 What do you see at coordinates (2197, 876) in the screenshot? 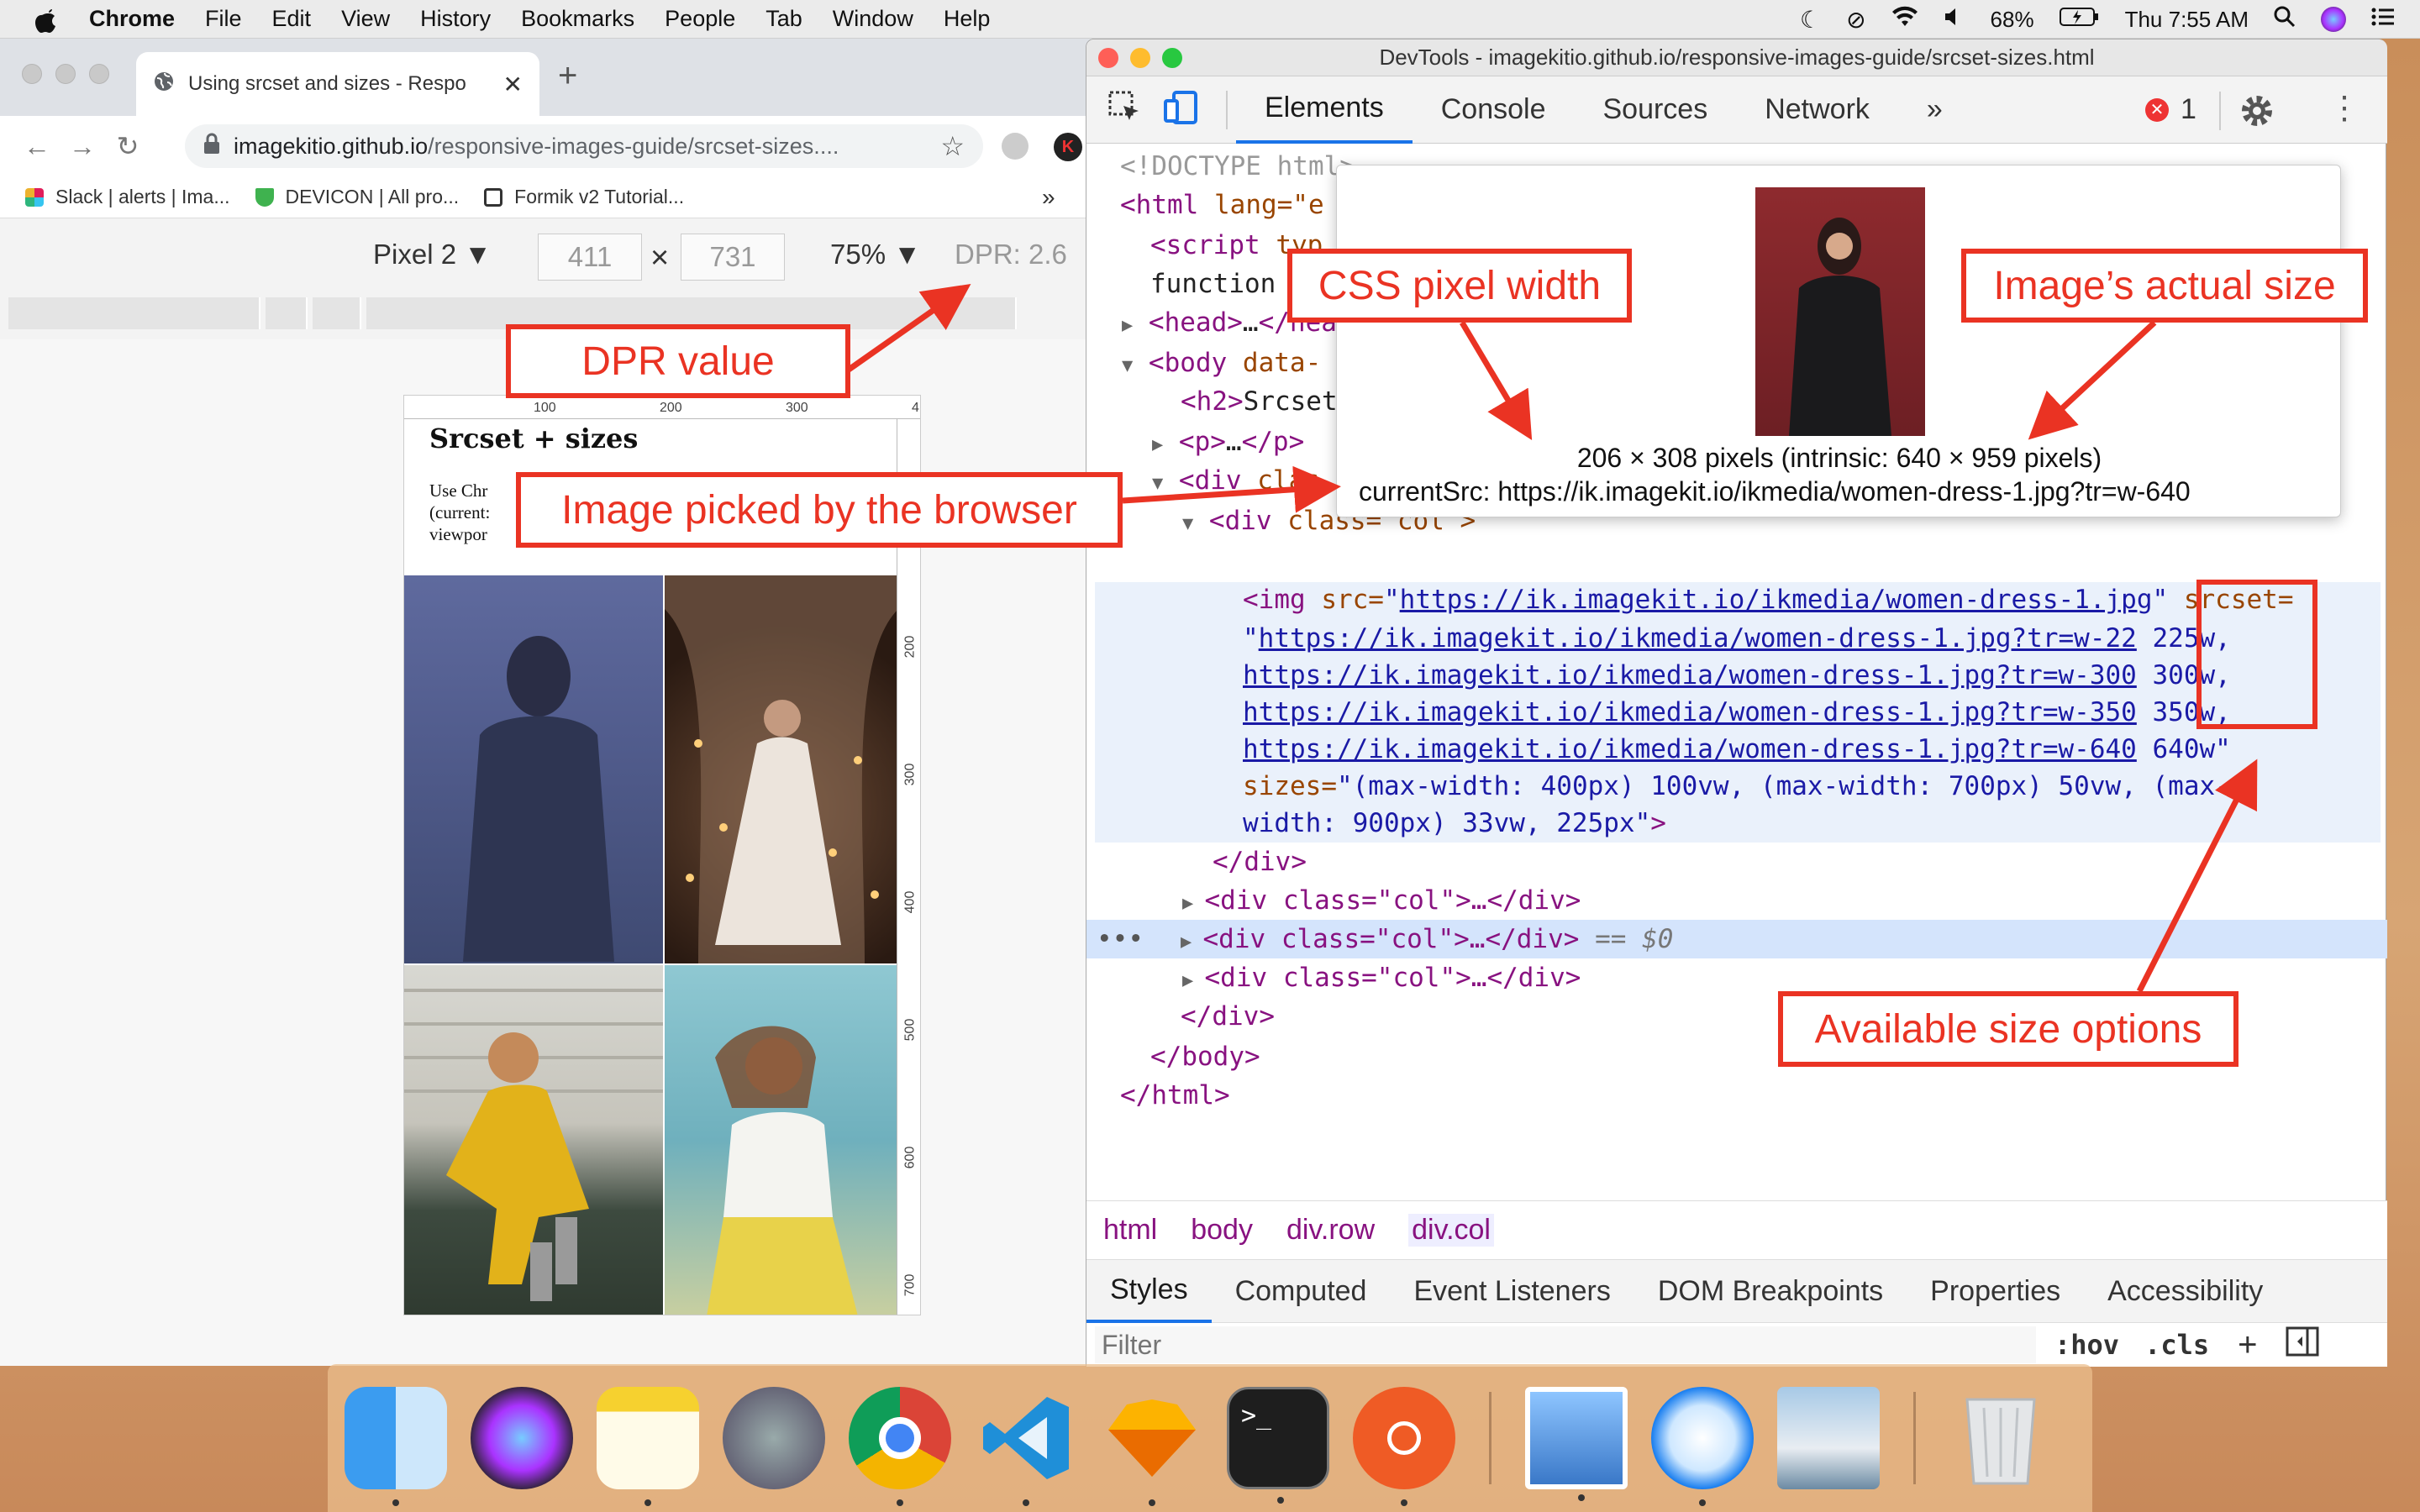
I see `arrow-options` at bounding box center [2197, 876].